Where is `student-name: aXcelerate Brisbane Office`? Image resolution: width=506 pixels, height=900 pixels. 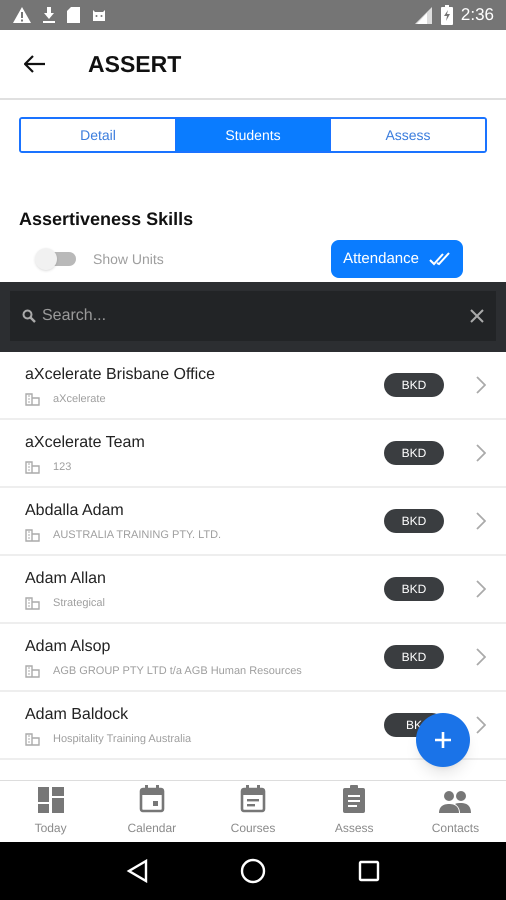 student-name: aXcelerate Brisbane Office is located at coordinates (120, 374).